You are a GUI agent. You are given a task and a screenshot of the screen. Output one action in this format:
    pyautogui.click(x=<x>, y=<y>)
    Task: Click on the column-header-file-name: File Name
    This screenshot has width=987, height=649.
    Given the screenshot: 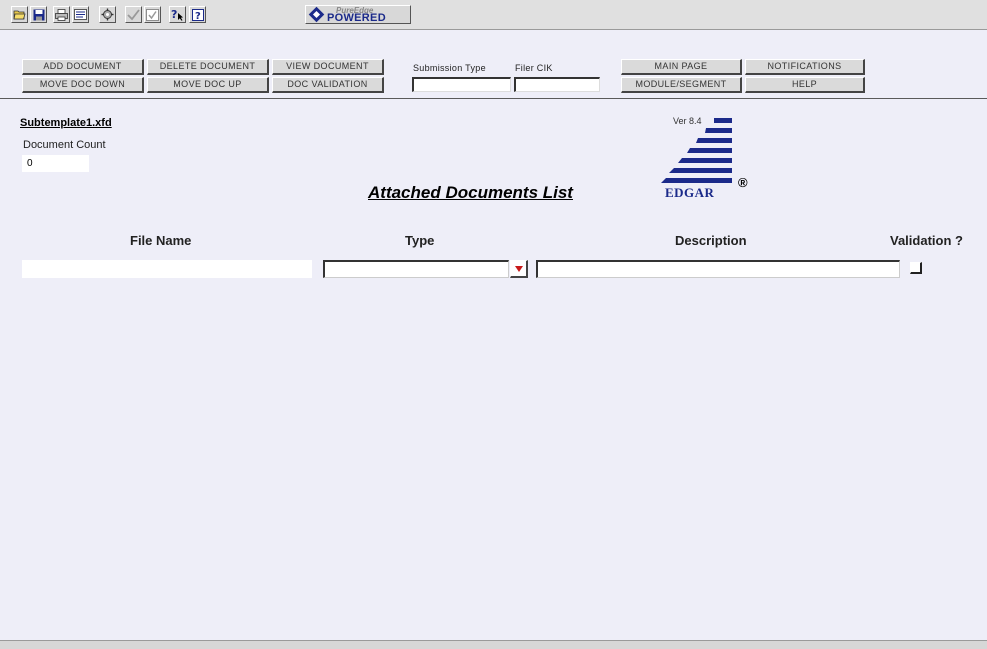 What is the action you would take?
    pyautogui.click(x=161, y=240)
    